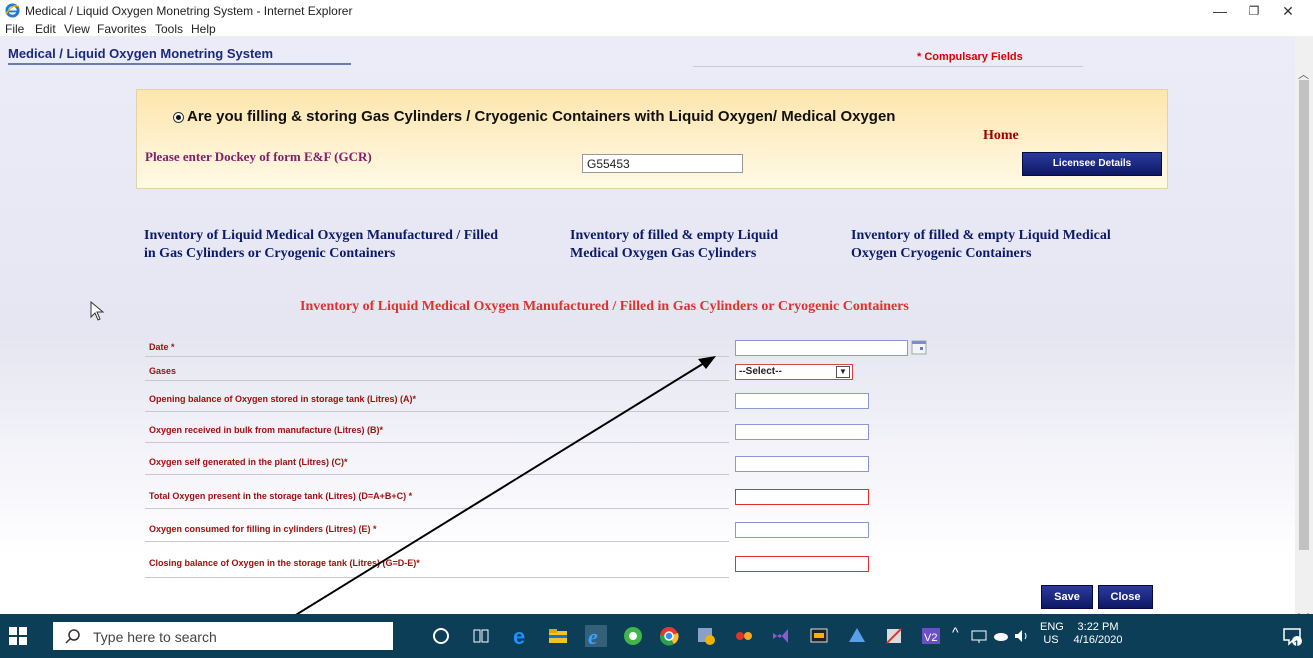 The image size is (1313, 658). I want to click on app-icon-infinity, so click(744, 636).